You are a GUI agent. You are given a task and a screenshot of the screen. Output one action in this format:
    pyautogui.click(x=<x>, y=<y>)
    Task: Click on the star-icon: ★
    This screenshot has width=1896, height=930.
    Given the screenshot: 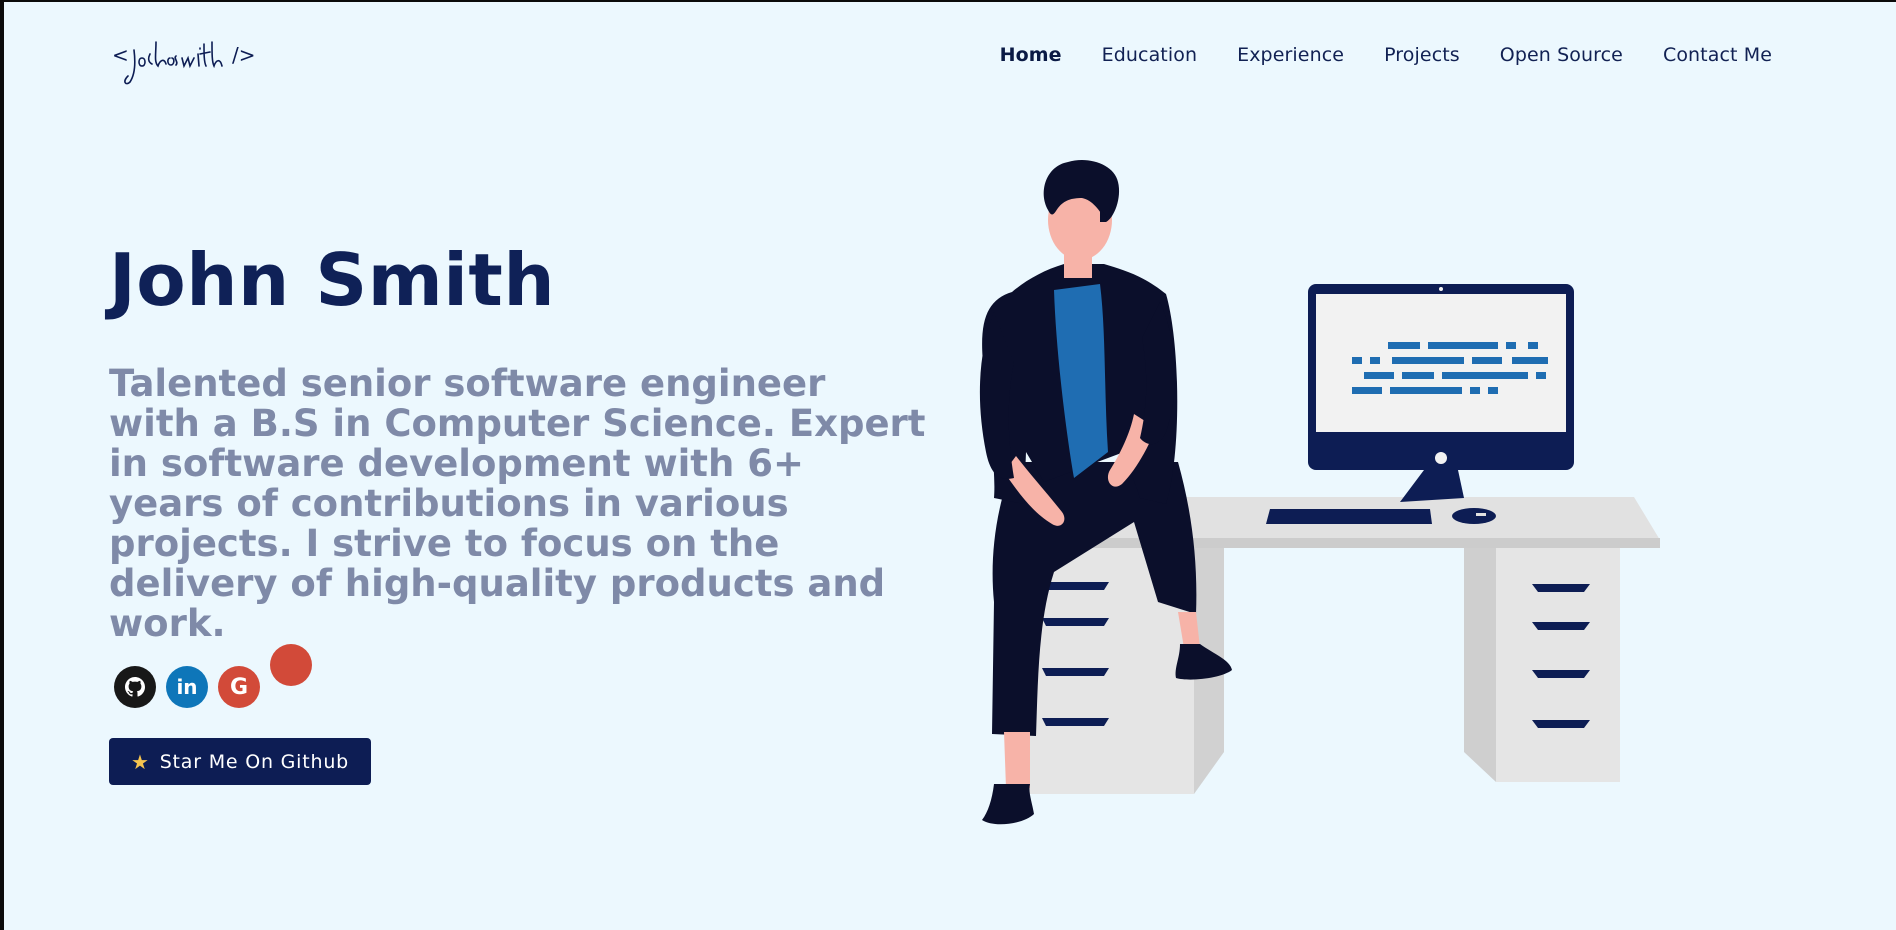 What is the action you would take?
    pyautogui.click(x=140, y=761)
    